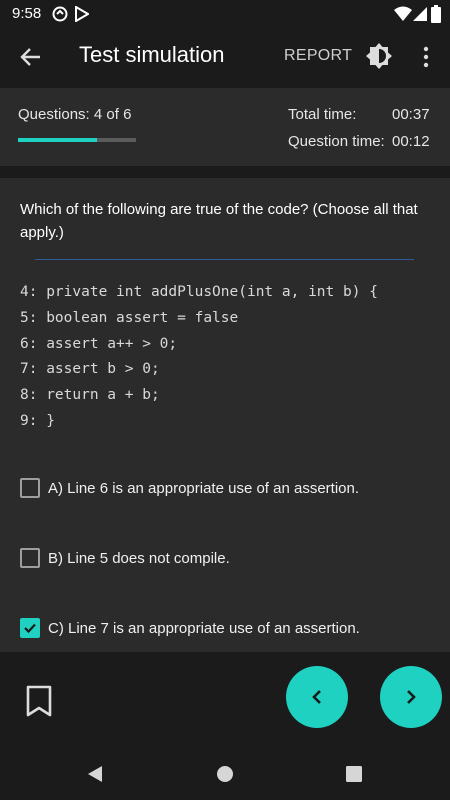 Image resolution: width=450 pixels, height=800 pixels. What do you see at coordinates (127, 114) in the screenshot?
I see `question-total: 6` at bounding box center [127, 114].